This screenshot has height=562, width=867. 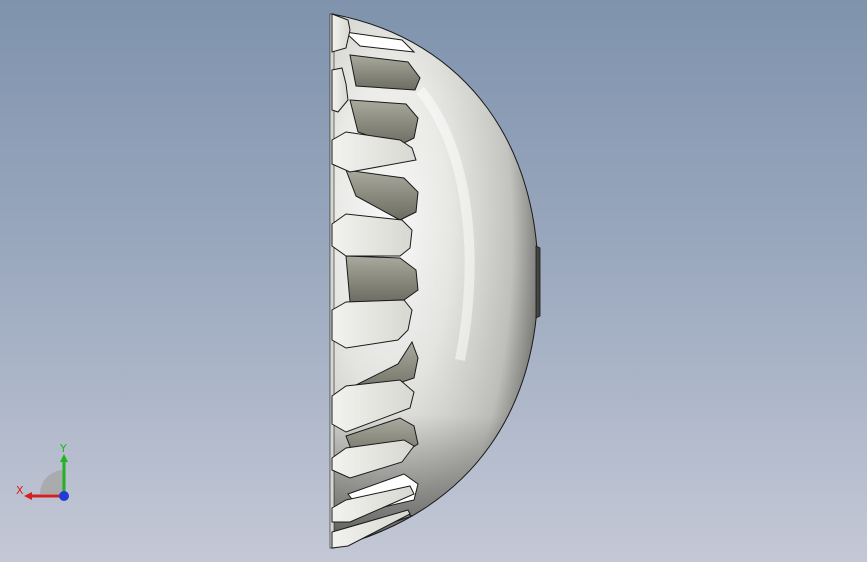 What do you see at coordinates (64, 458) in the screenshot?
I see `y-axis-arrow-icon` at bounding box center [64, 458].